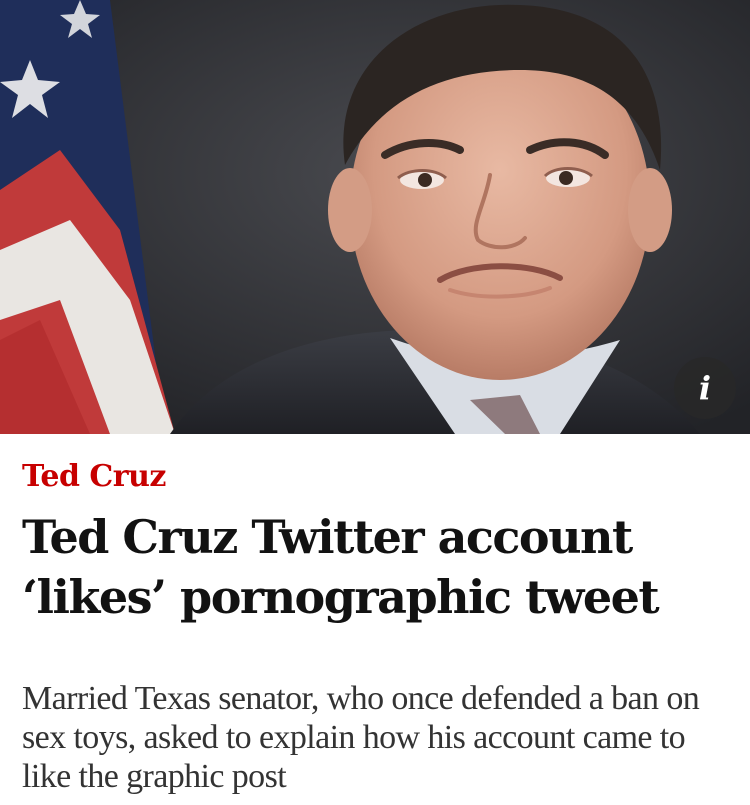 The height and width of the screenshot is (805, 750). I want to click on info-icon: i, so click(705, 388).